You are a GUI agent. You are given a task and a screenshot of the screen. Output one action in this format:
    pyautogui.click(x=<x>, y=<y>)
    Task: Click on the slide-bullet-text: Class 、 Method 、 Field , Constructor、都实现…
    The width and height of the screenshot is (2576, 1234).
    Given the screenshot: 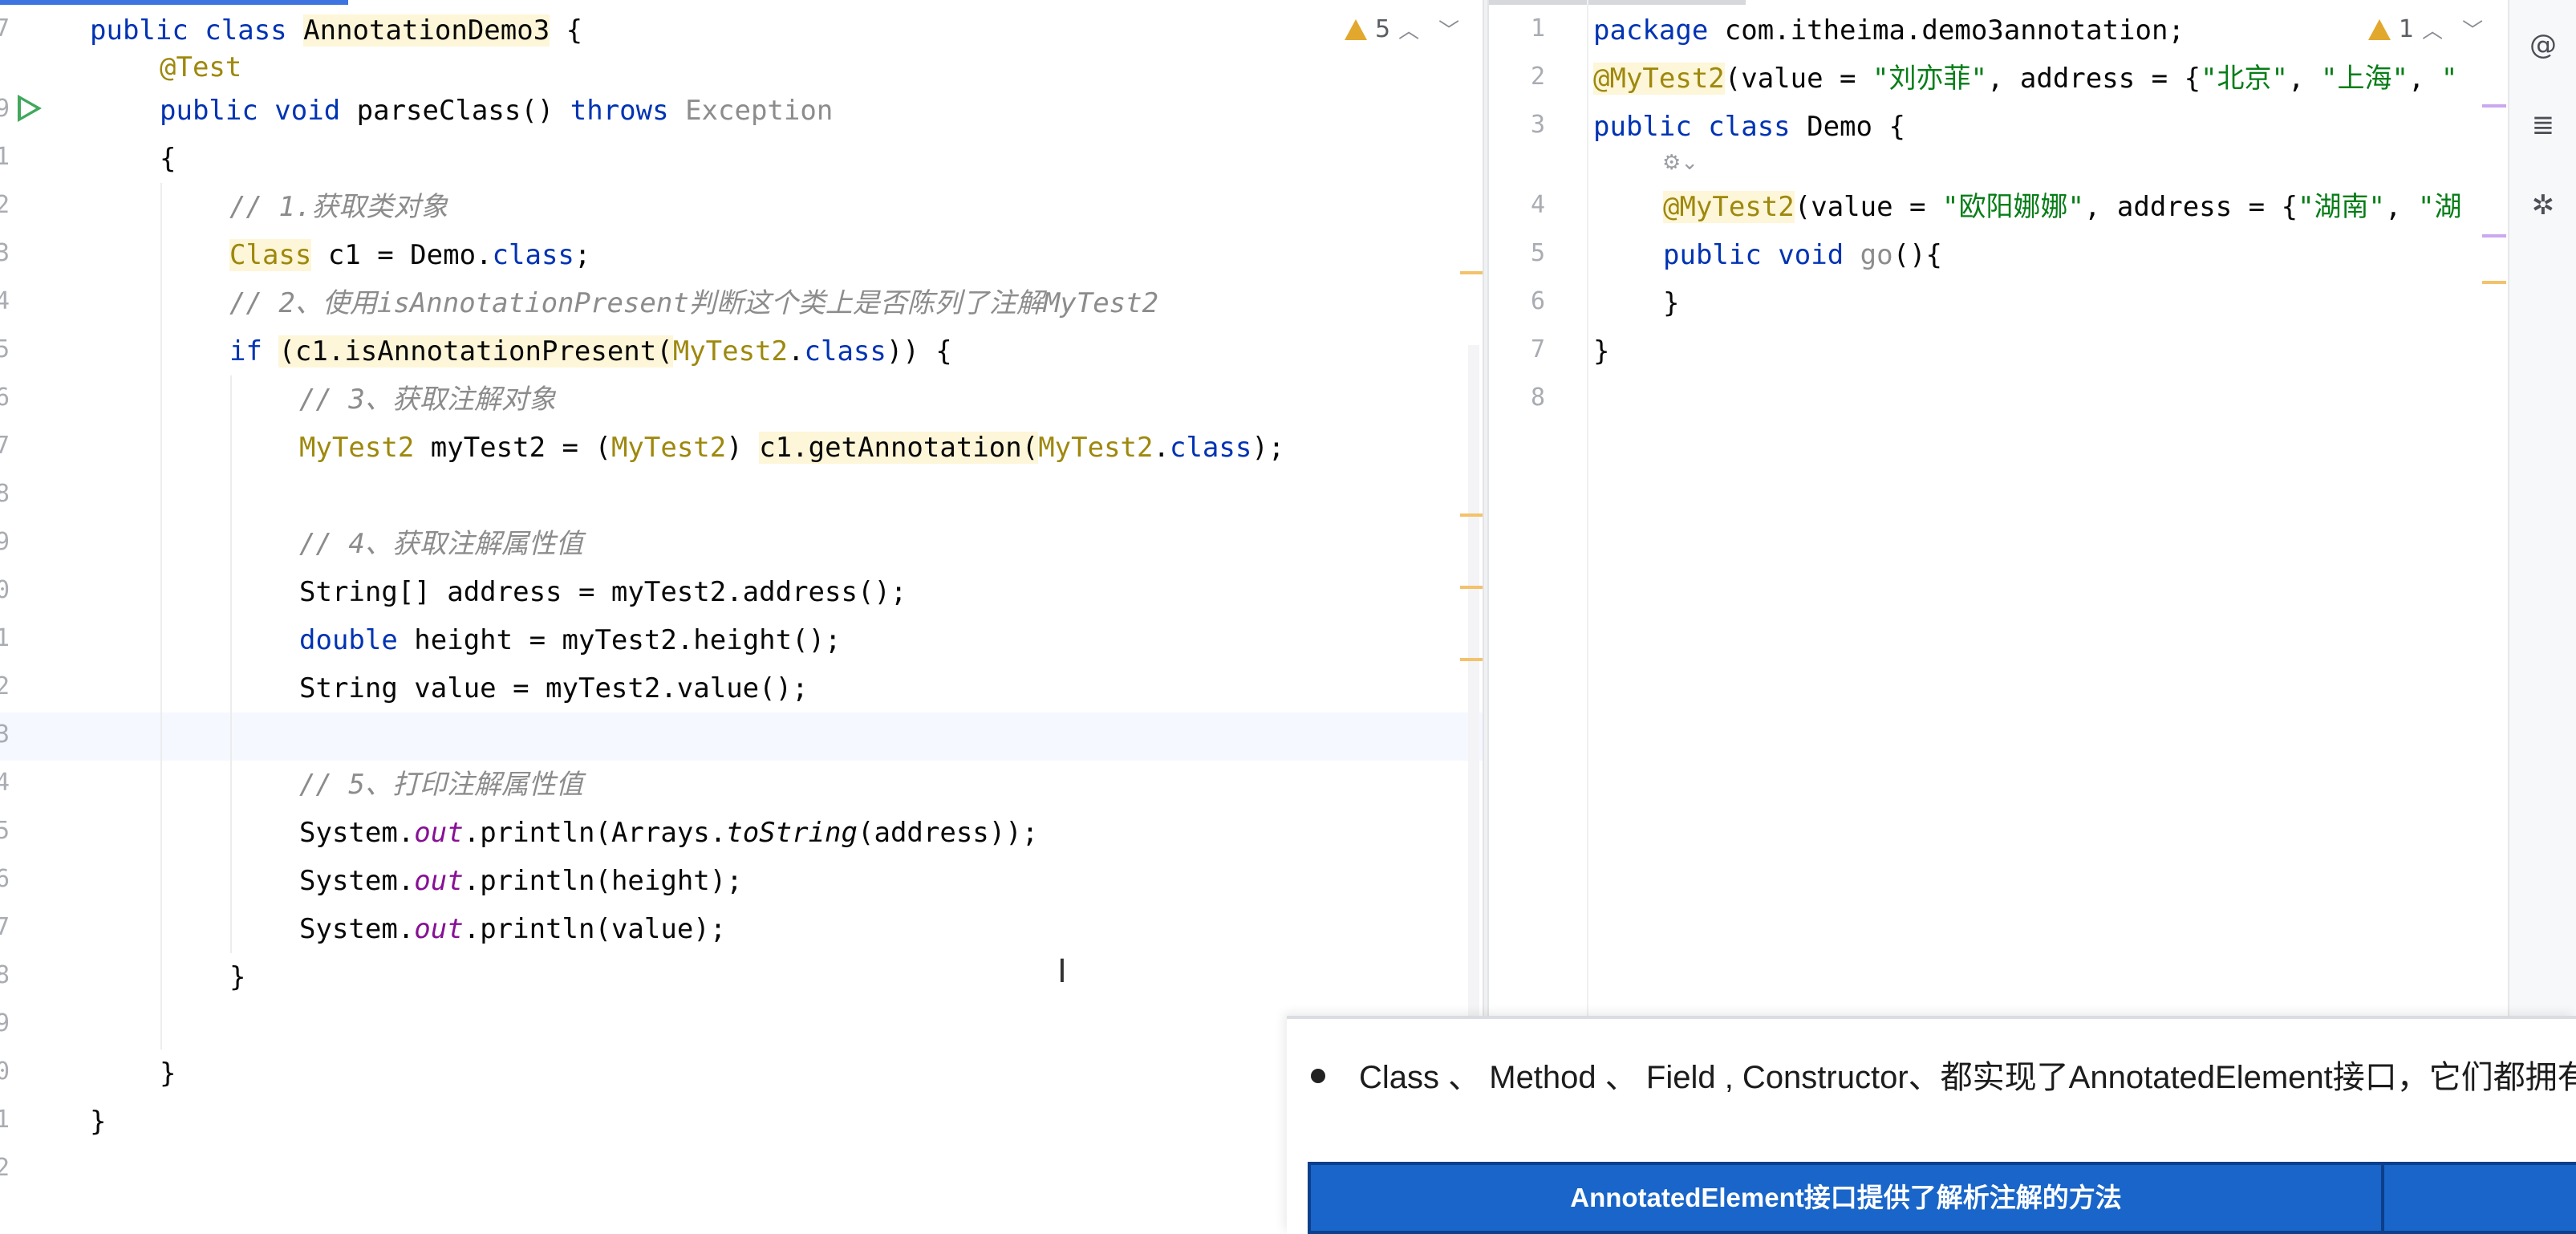 What is the action you would take?
    pyautogui.click(x=1967, y=1077)
    